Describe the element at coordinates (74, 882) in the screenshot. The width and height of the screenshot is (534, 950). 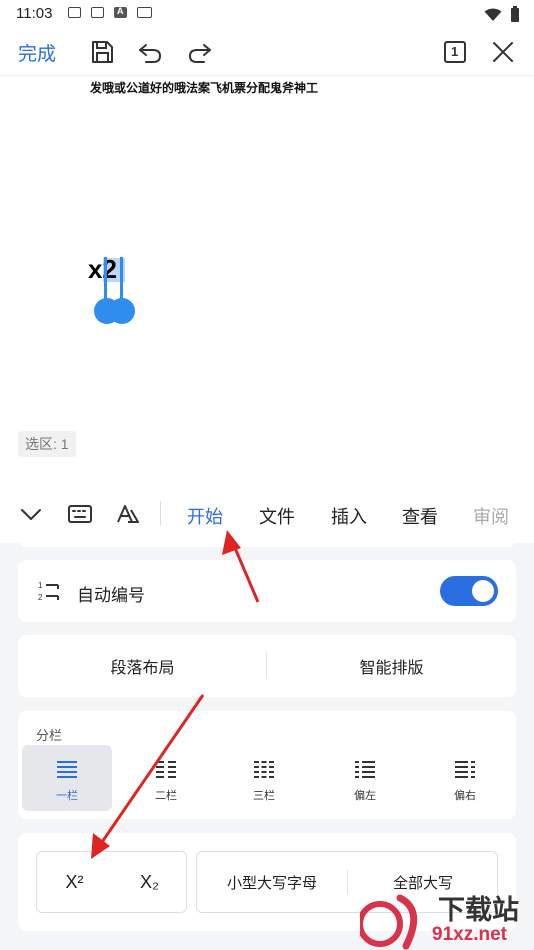
I see `superscript-button: X²` at that location.